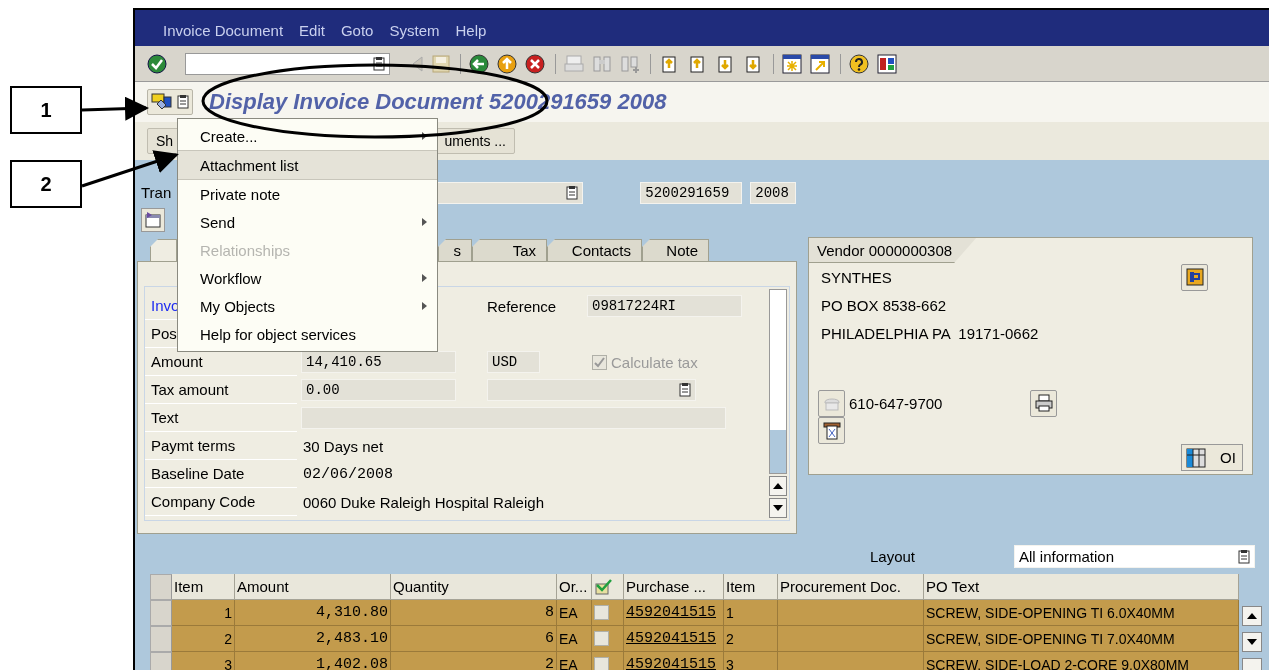 Image resolution: width=1269 pixels, height=670 pixels. I want to click on checkmark-icon, so click(603, 586).